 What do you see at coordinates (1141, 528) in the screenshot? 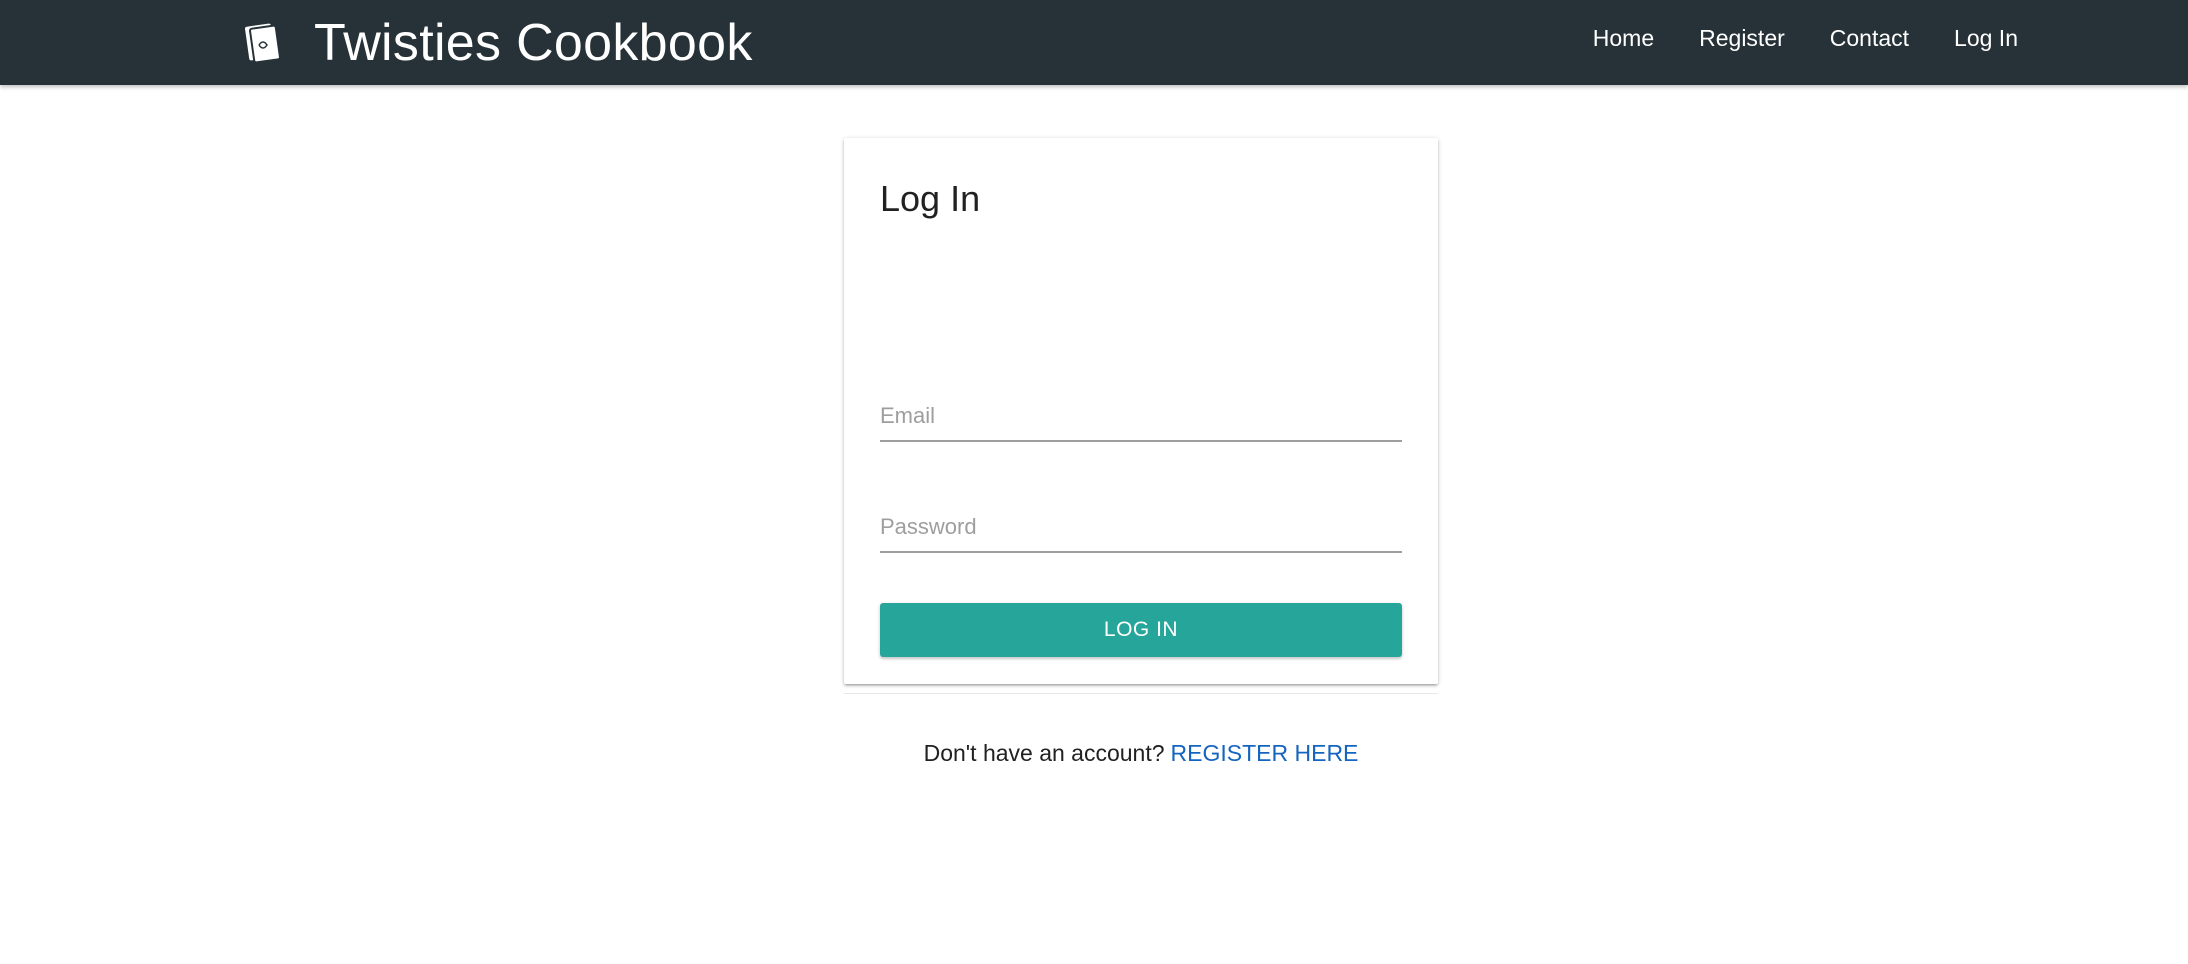
I see `password-field` at bounding box center [1141, 528].